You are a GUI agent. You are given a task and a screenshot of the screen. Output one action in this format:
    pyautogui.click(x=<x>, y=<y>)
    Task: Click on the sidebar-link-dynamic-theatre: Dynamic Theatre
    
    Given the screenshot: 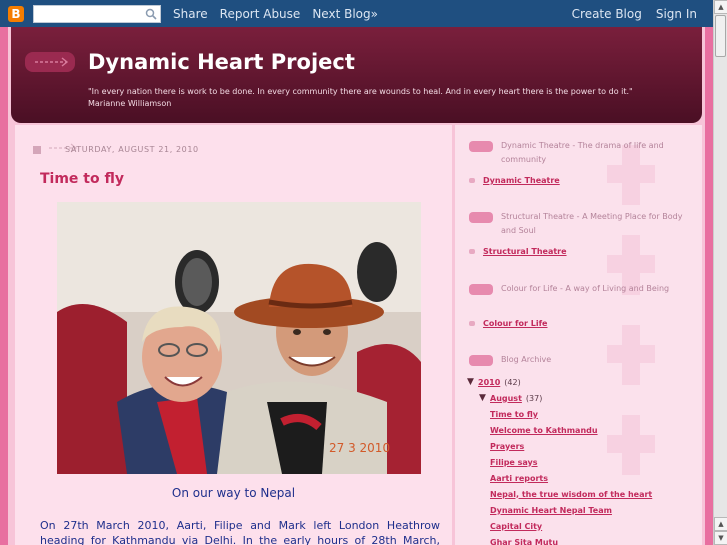 What is the action you would take?
    pyautogui.click(x=514, y=180)
    